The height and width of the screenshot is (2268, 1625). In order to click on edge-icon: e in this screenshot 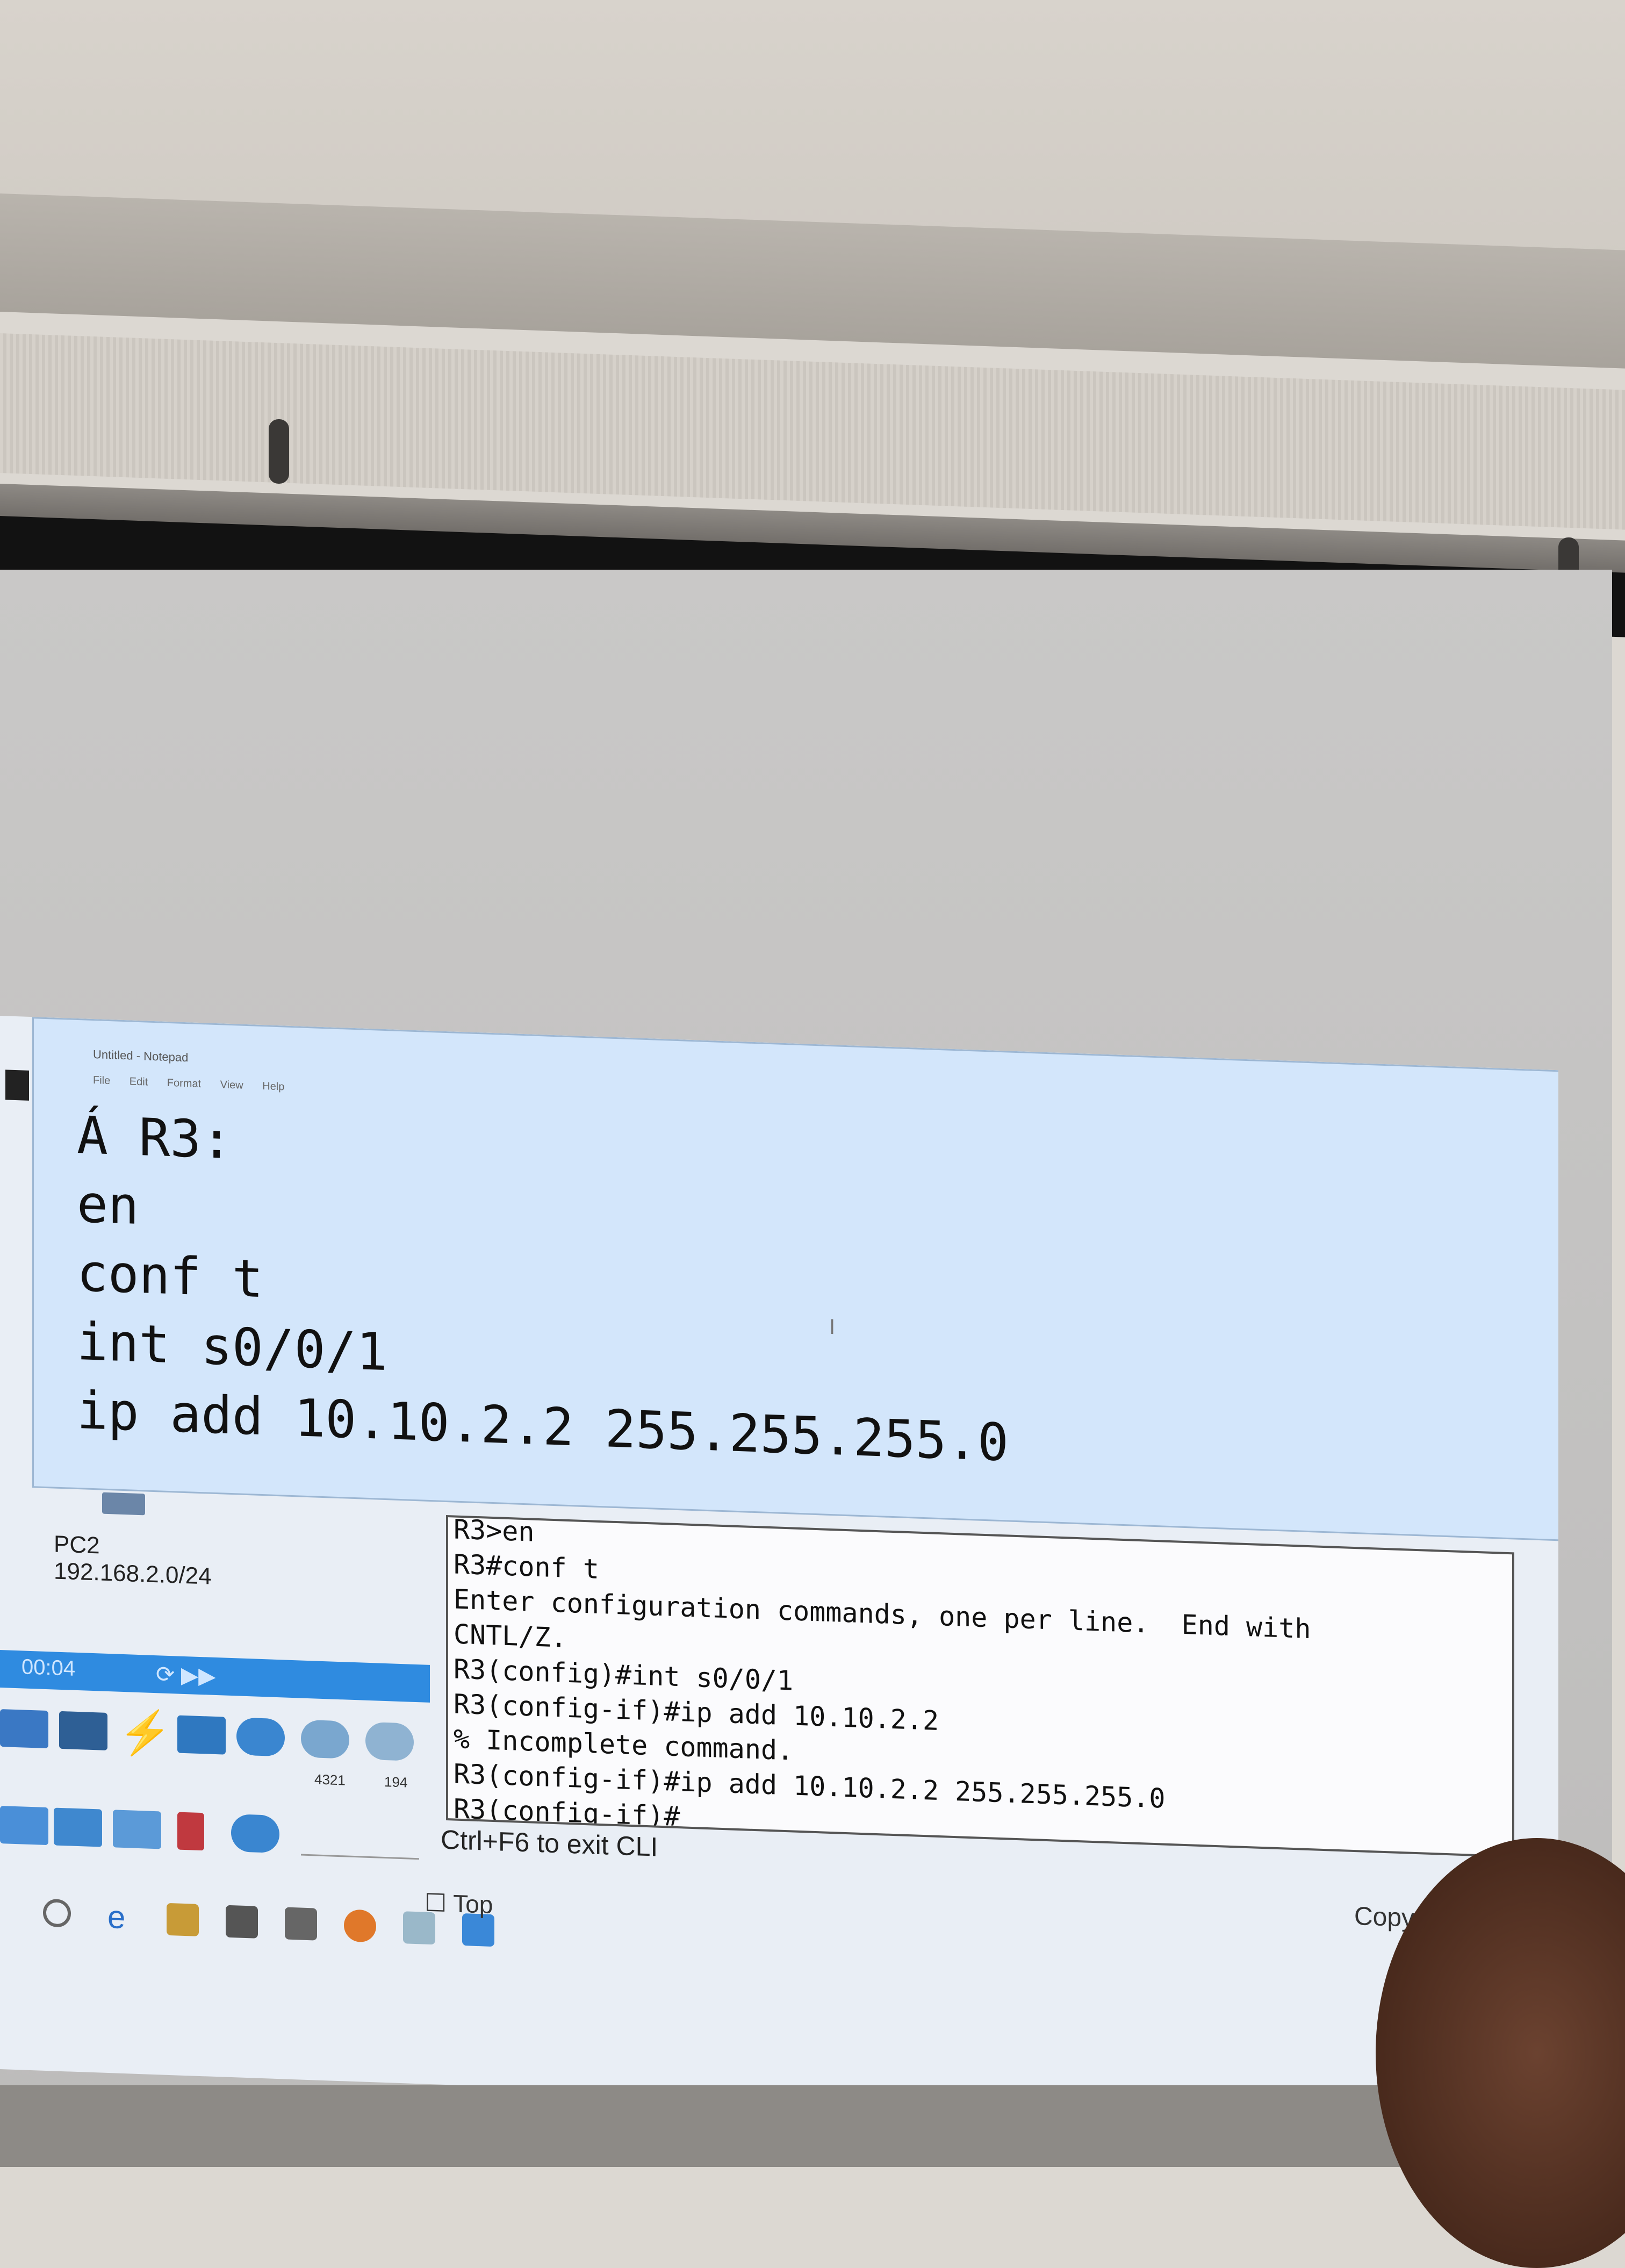, I will do `click(123, 1917)`.